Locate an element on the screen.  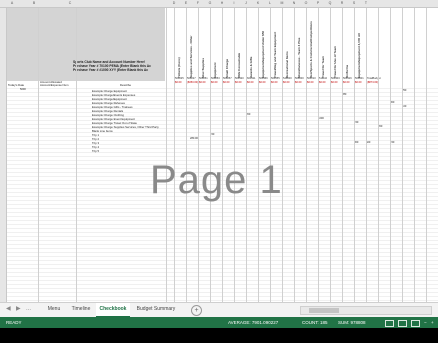
column-letter: L is located at coordinates (270, 3).